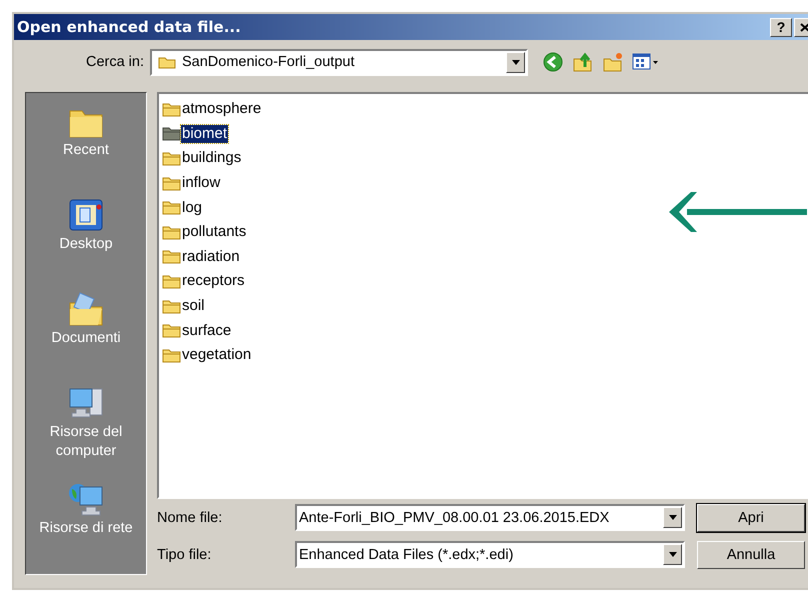 The width and height of the screenshot is (808, 595). What do you see at coordinates (193, 306) in the screenshot?
I see `folder-name: soil` at bounding box center [193, 306].